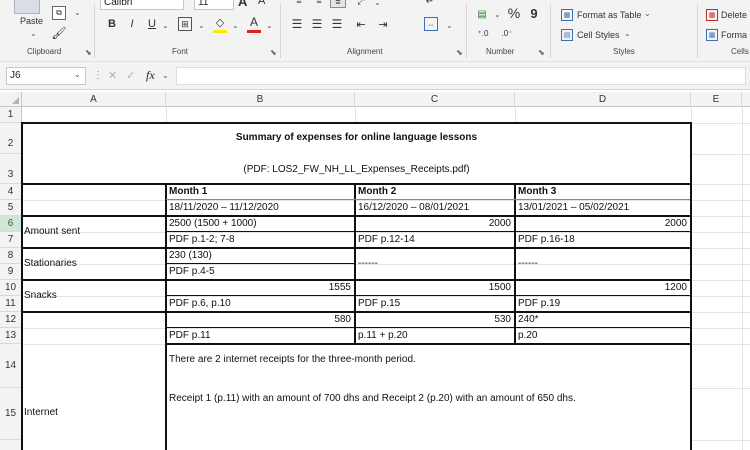  What do you see at coordinates (712, 15) in the screenshot?
I see `delete-cells-icon: ▦` at bounding box center [712, 15].